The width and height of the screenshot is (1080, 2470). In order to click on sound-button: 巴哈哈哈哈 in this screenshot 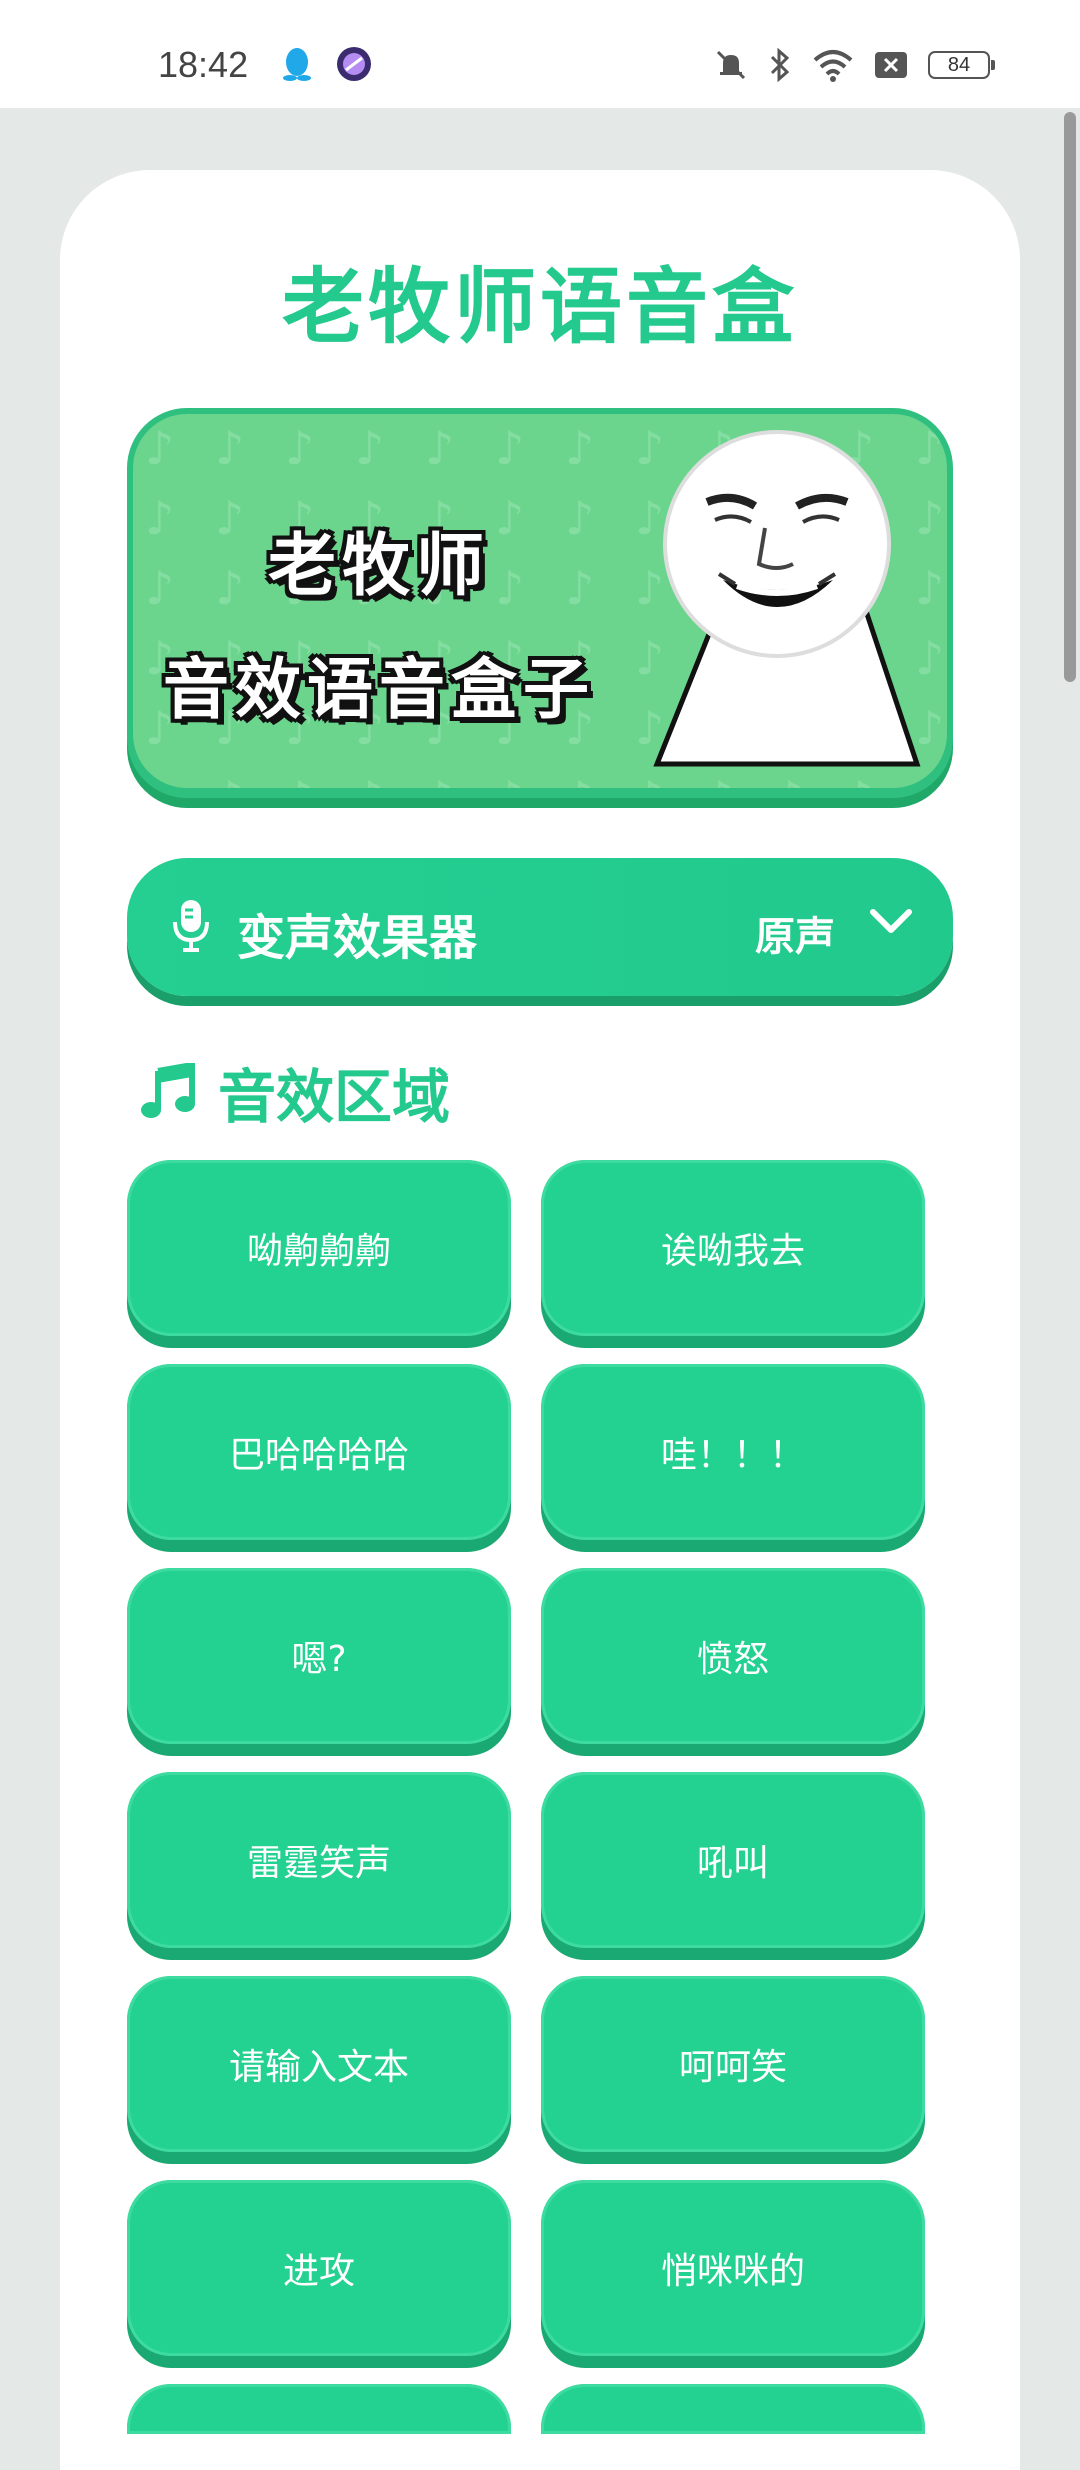, I will do `click(319, 1452)`.